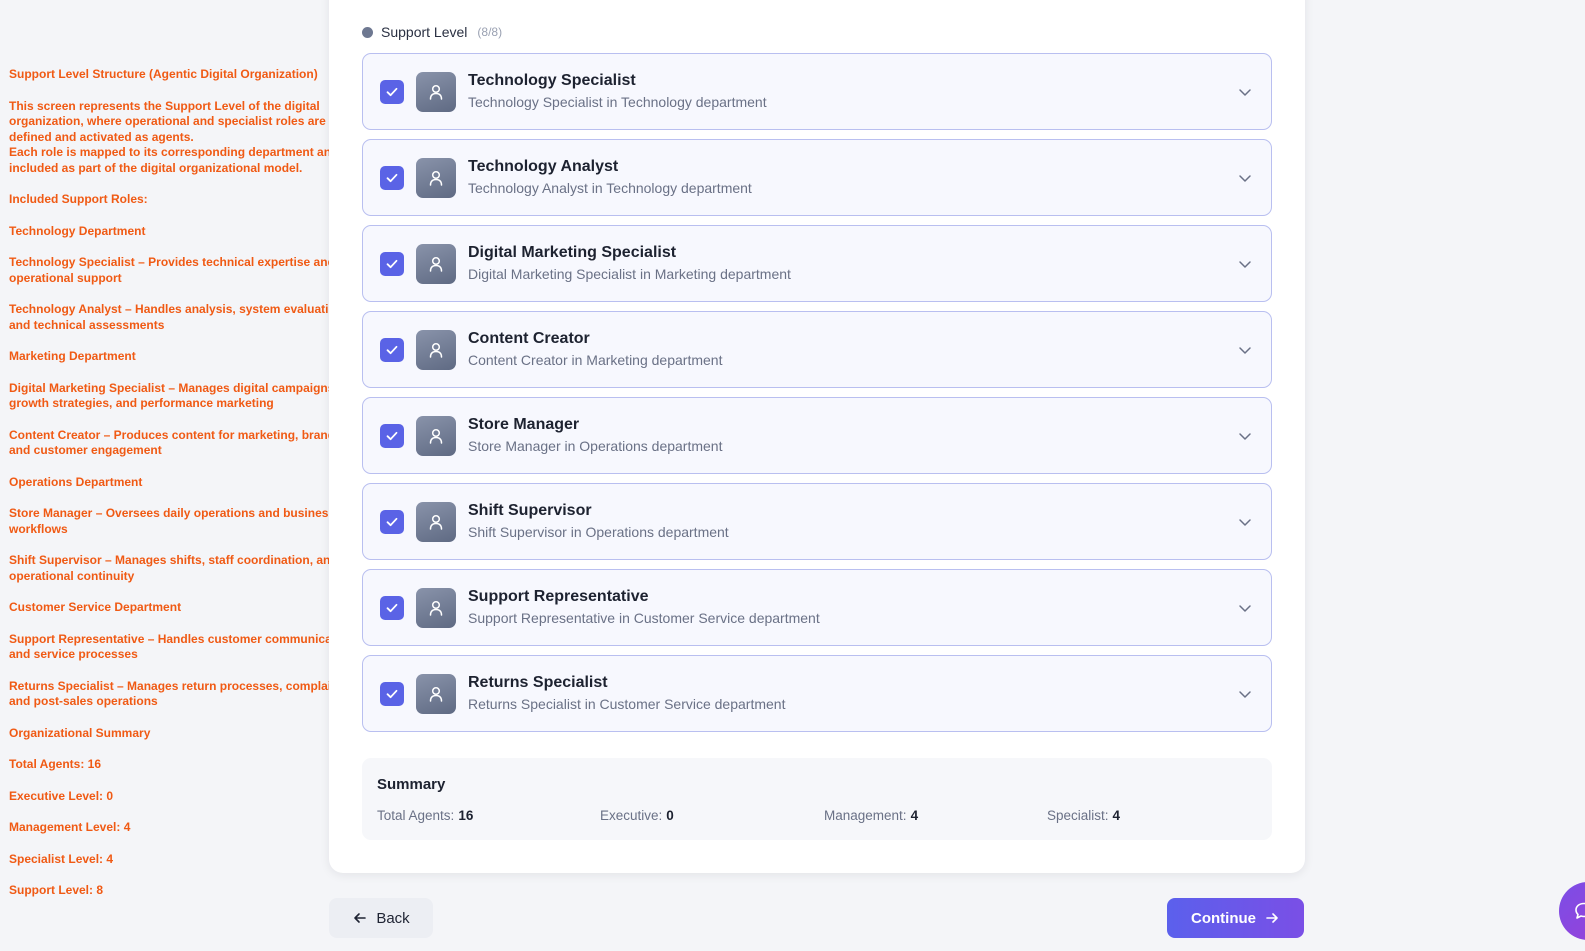  I want to click on note-department: Customer Service Department, so click(95, 607).